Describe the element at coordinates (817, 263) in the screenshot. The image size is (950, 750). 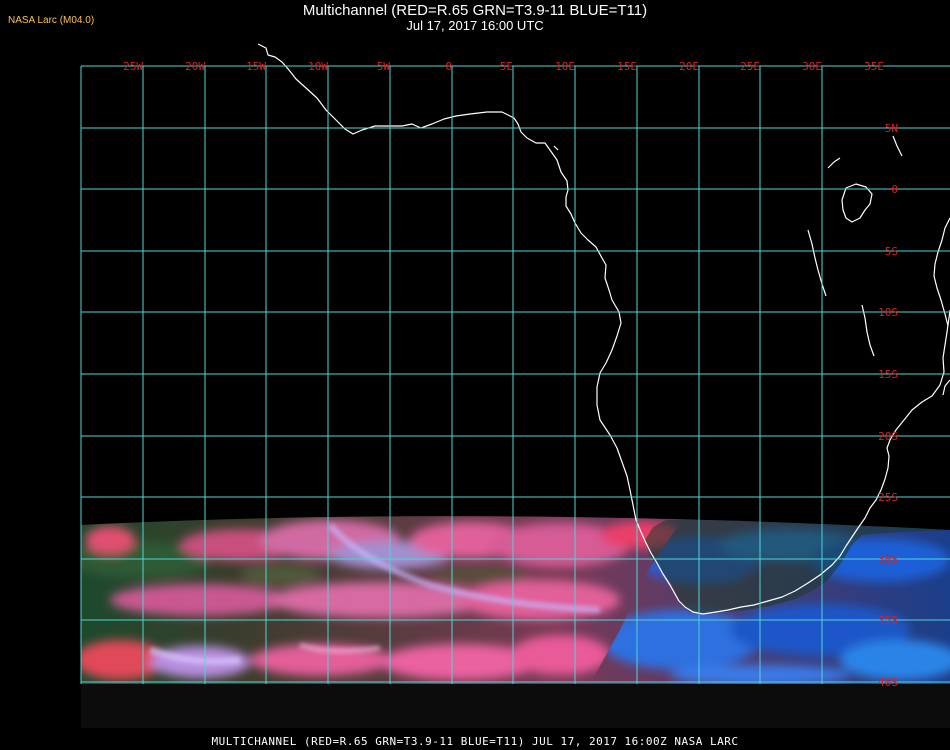
I see `lake-tanganyika` at that location.